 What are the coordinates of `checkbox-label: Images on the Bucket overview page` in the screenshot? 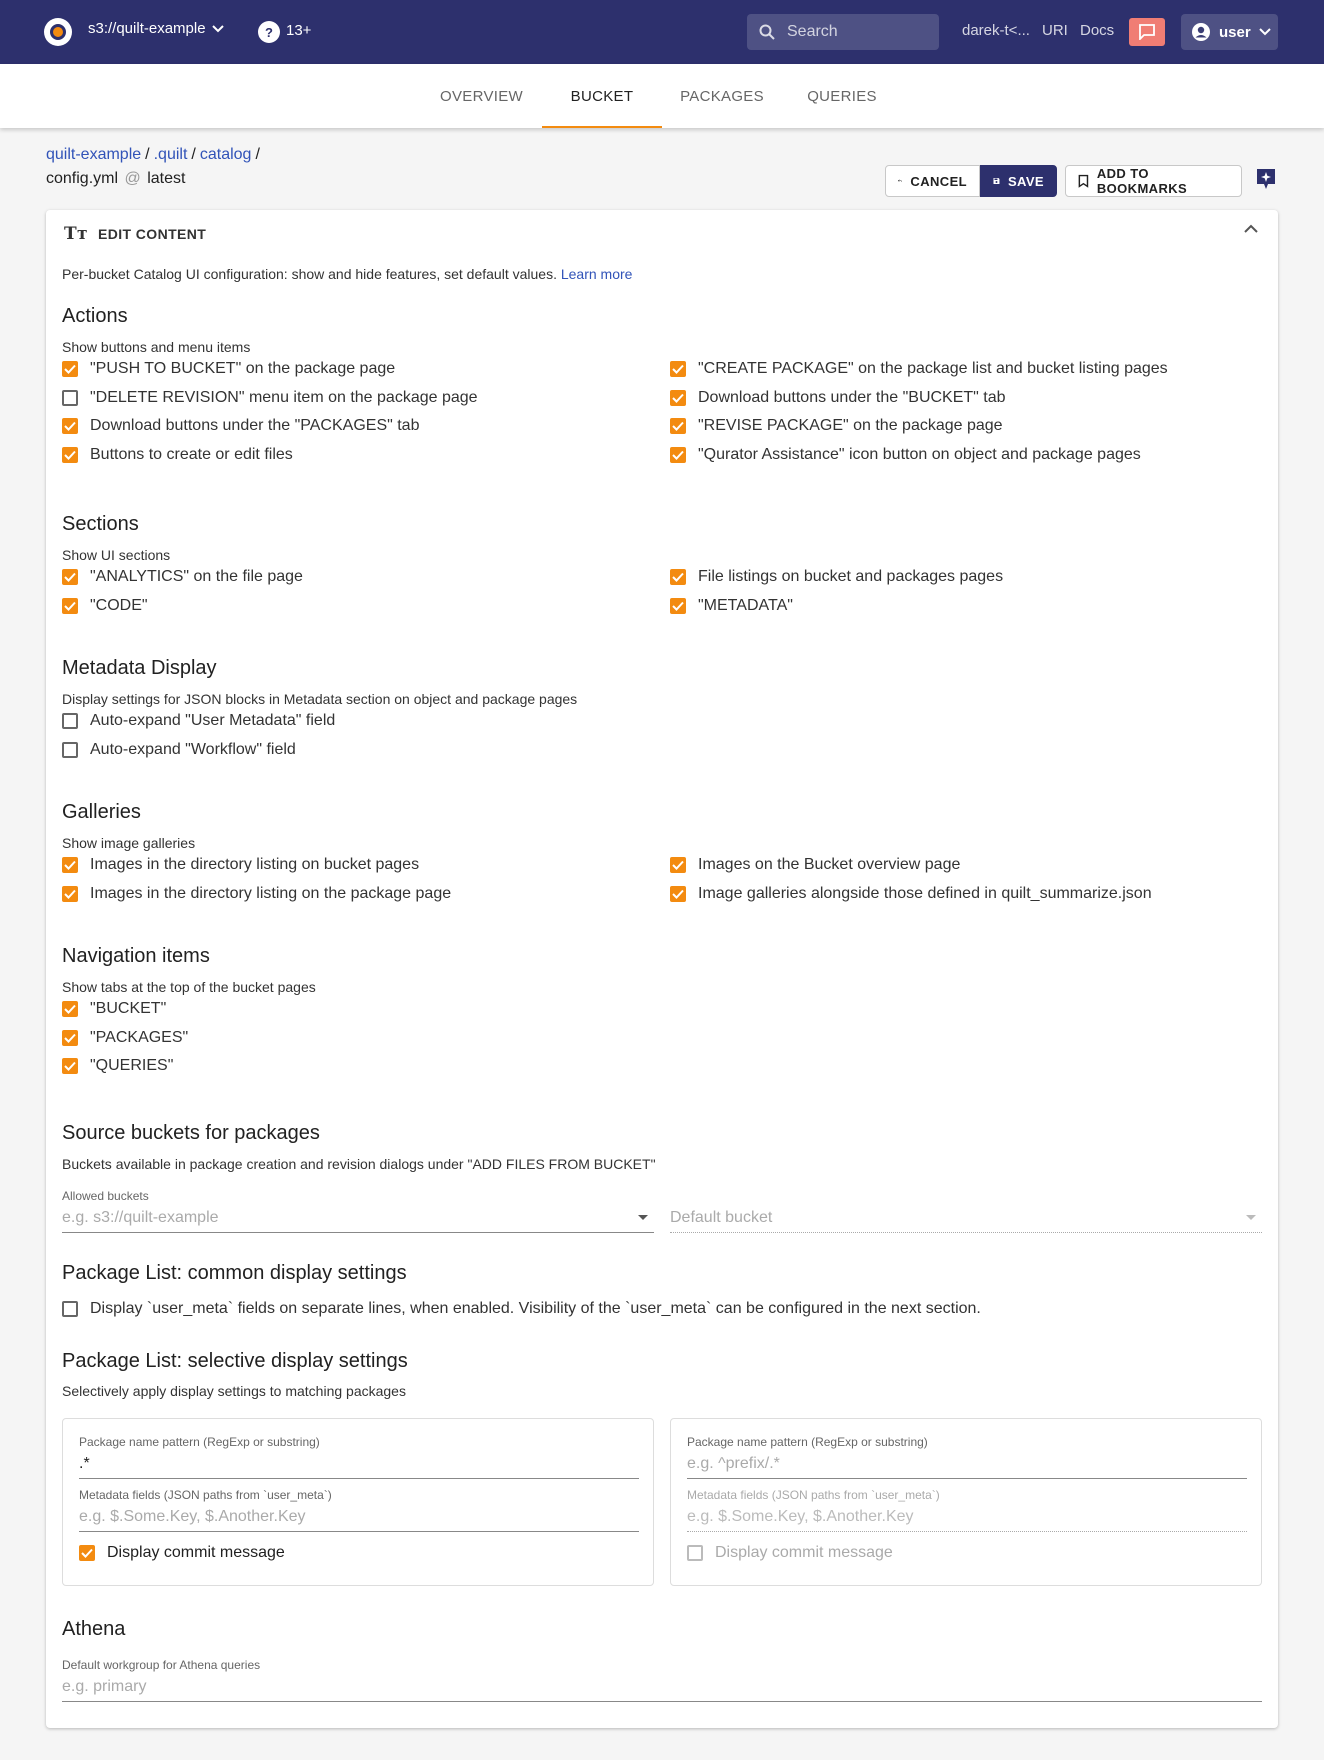 It's located at (829, 864).